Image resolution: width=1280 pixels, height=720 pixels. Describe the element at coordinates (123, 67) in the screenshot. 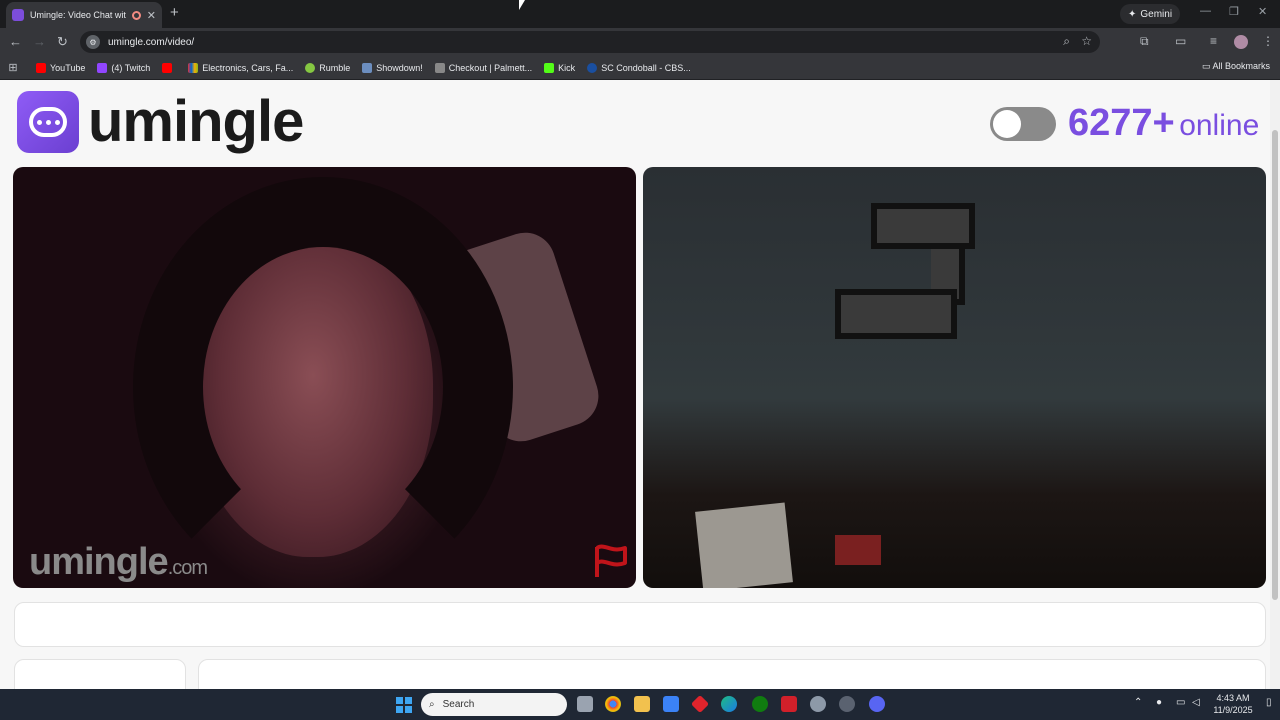

I see `bookmark-twitch: (4) Twitch` at that location.